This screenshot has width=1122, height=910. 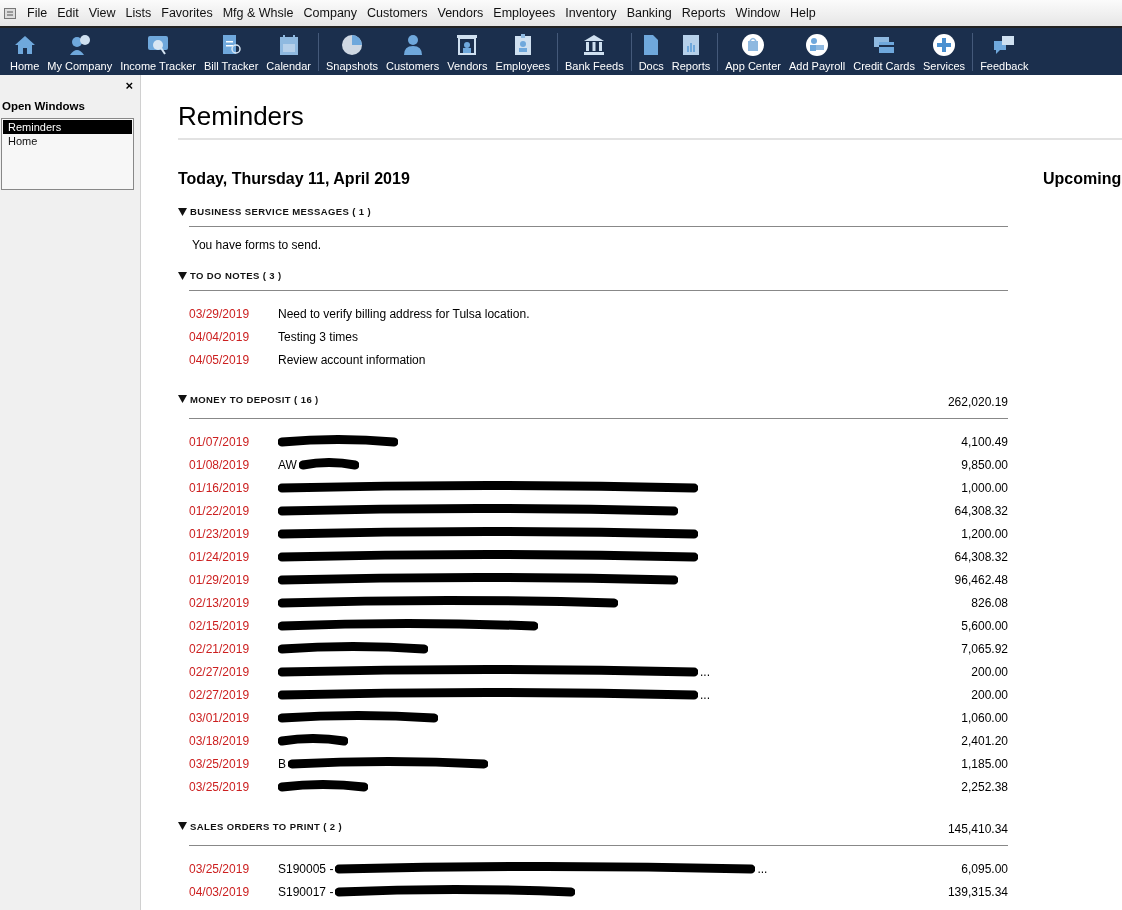 What do you see at coordinates (817, 45) in the screenshot?
I see `payroll-icon` at bounding box center [817, 45].